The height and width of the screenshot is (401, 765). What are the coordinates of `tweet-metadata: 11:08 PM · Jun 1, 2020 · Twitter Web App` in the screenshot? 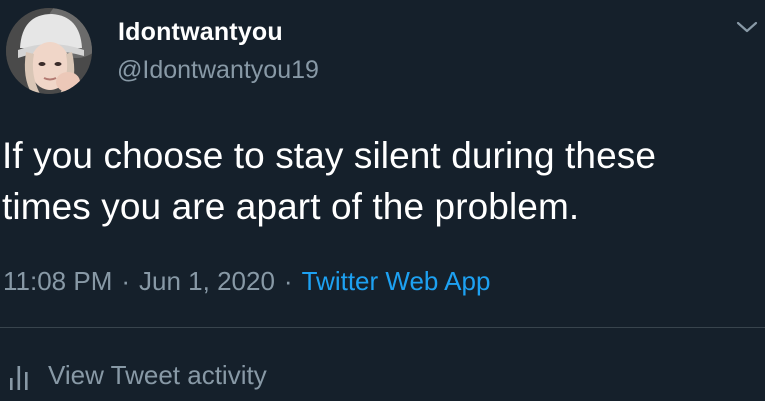 It's located at (246, 281).